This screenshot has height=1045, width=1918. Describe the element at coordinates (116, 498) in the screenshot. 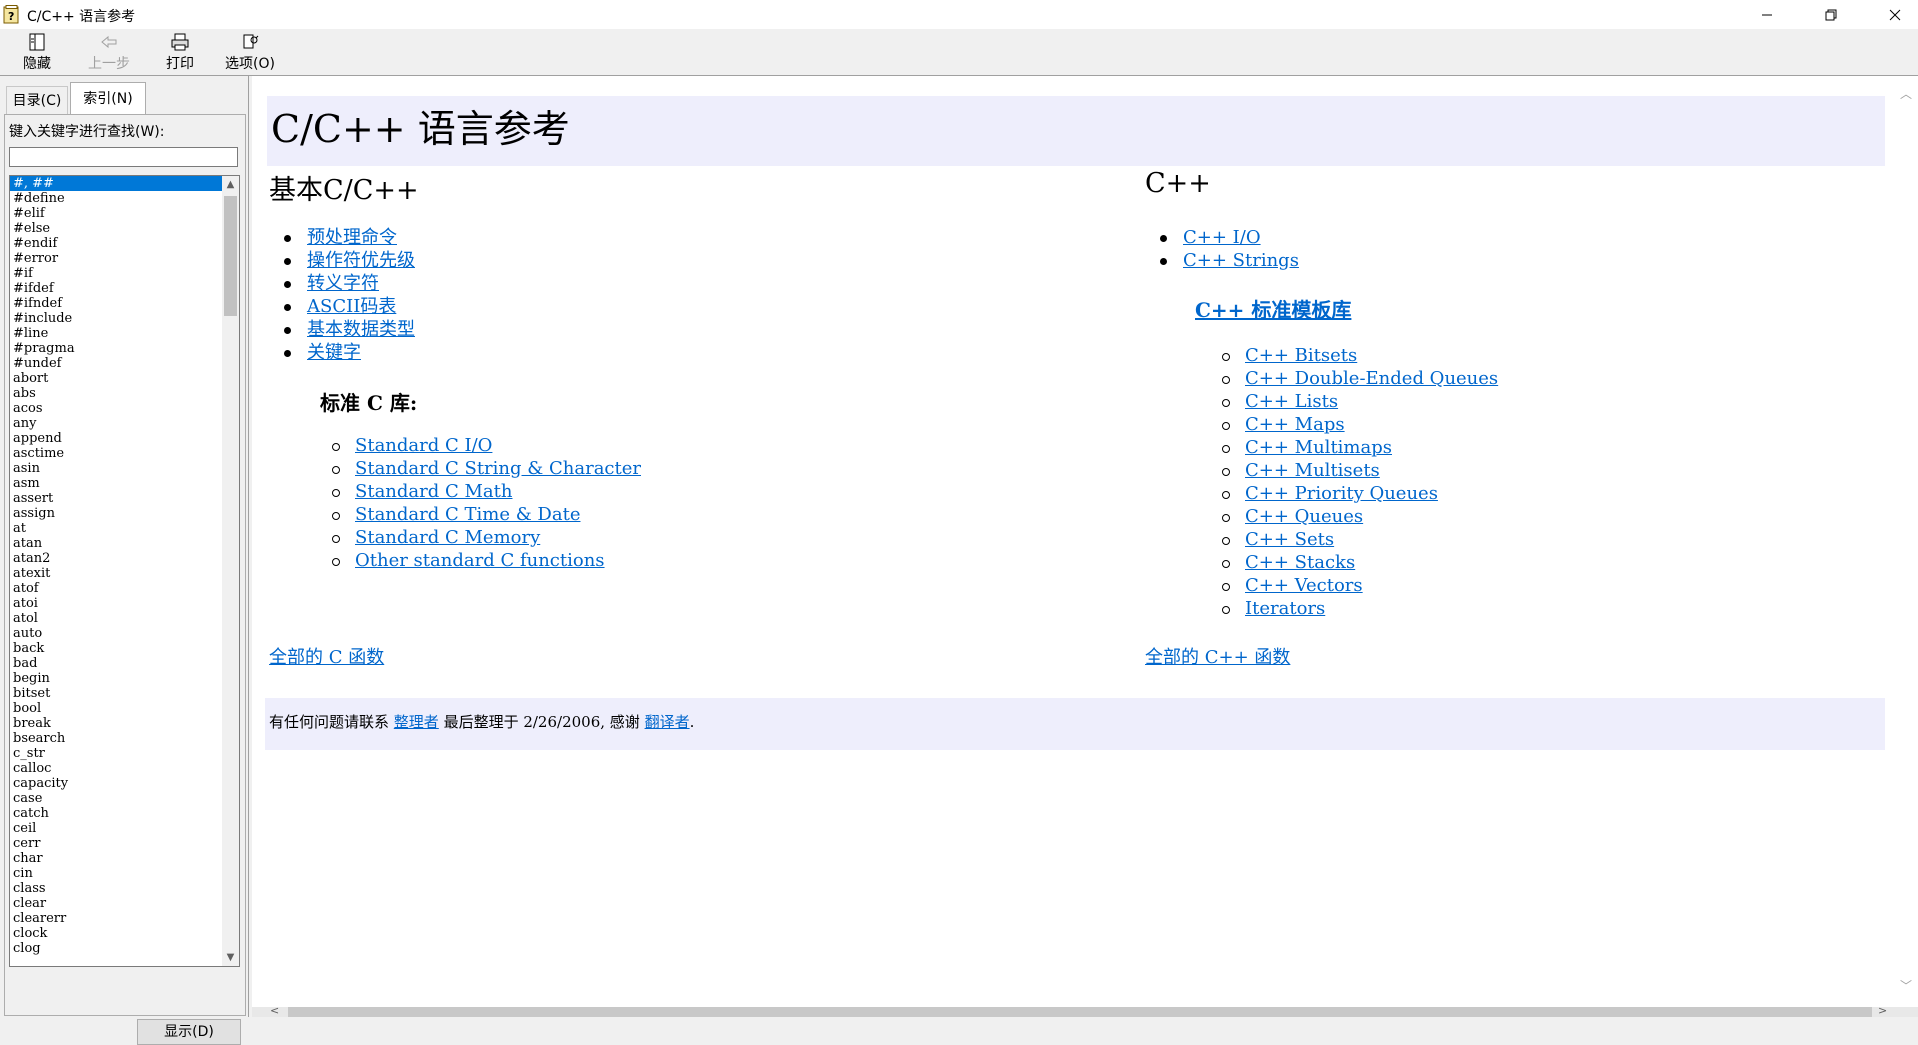

I see `keyword-item: assert` at that location.